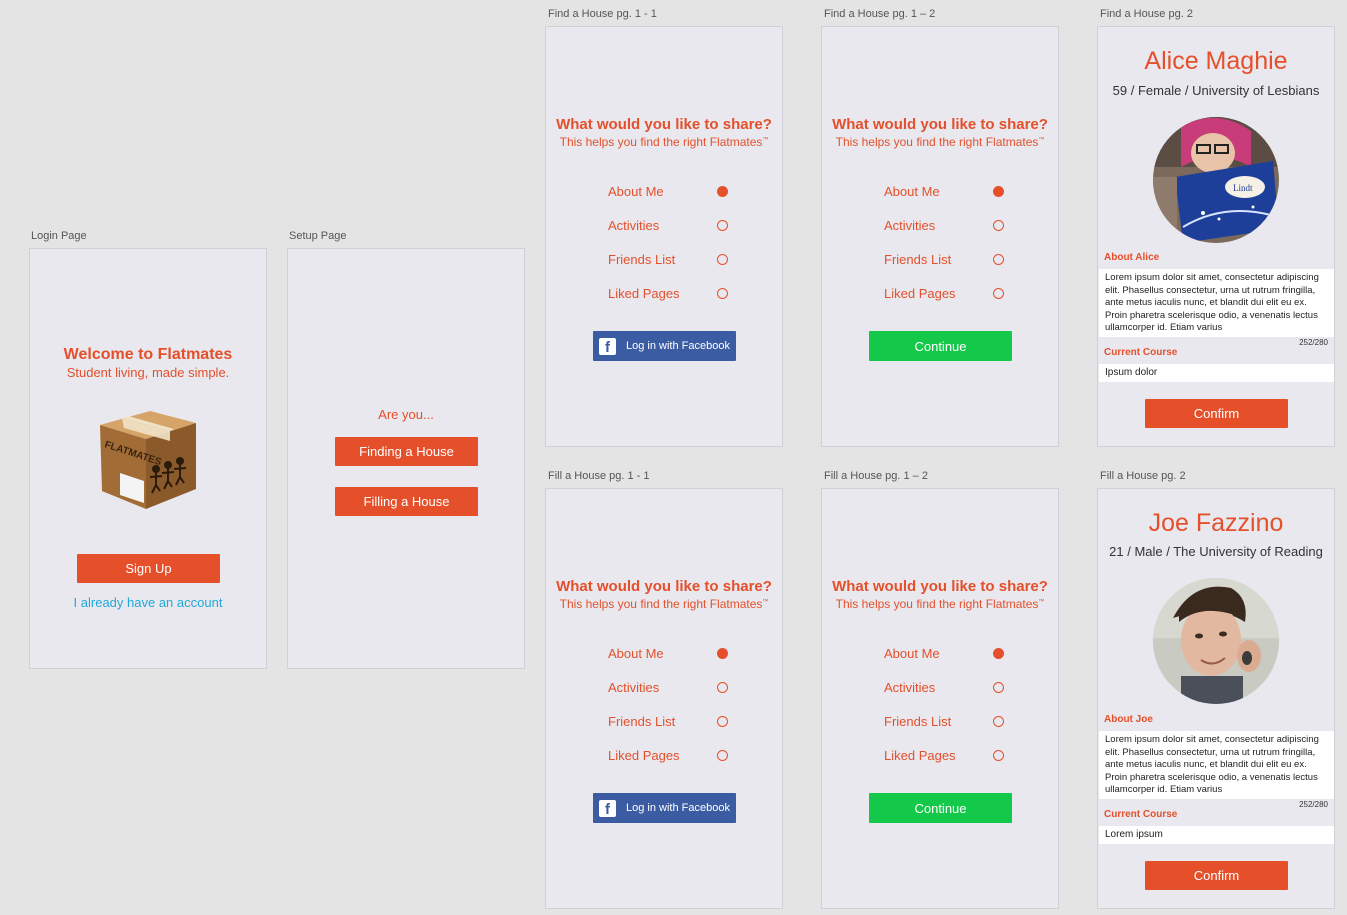 Image resolution: width=1347 pixels, height=915 pixels. Describe the element at coordinates (1132, 257) in the screenshot. I see `about-label: About Alice` at that location.